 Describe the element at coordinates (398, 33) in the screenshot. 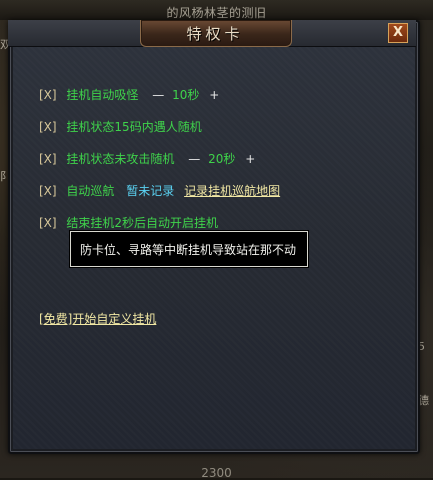

I see `close-button: X` at that location.